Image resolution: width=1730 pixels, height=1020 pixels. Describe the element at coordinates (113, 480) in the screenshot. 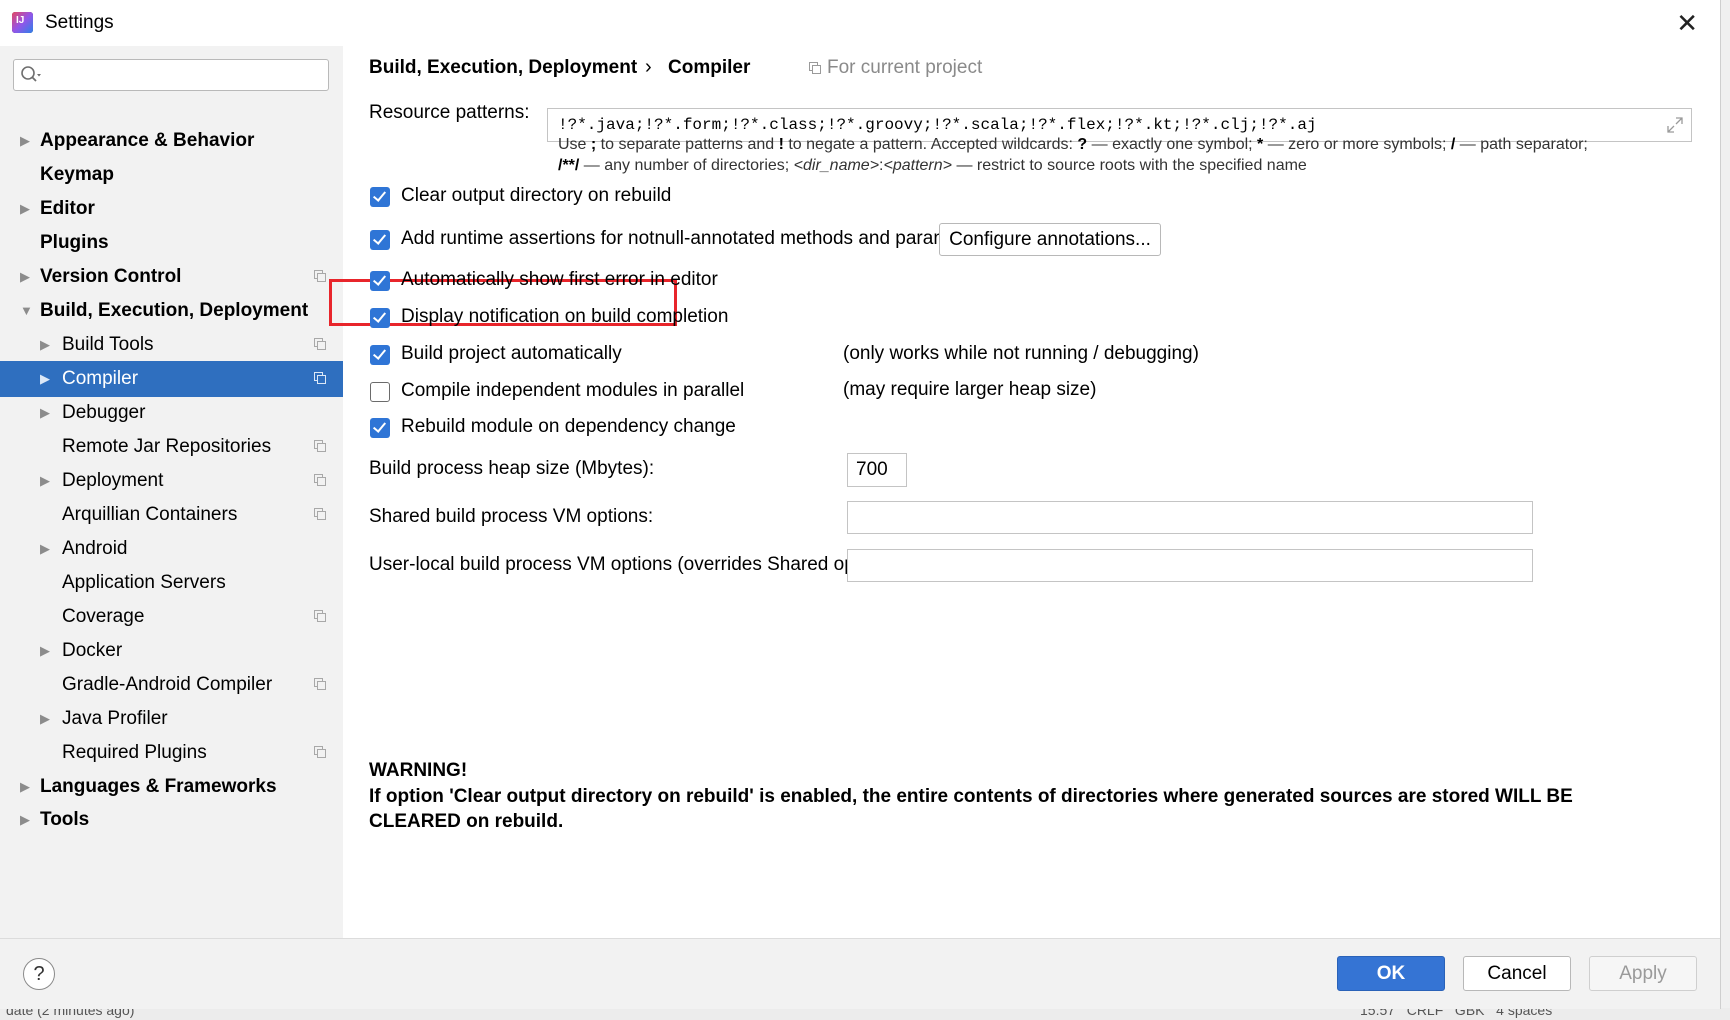

I see `sidebar-item-label: Deployment` at that location.